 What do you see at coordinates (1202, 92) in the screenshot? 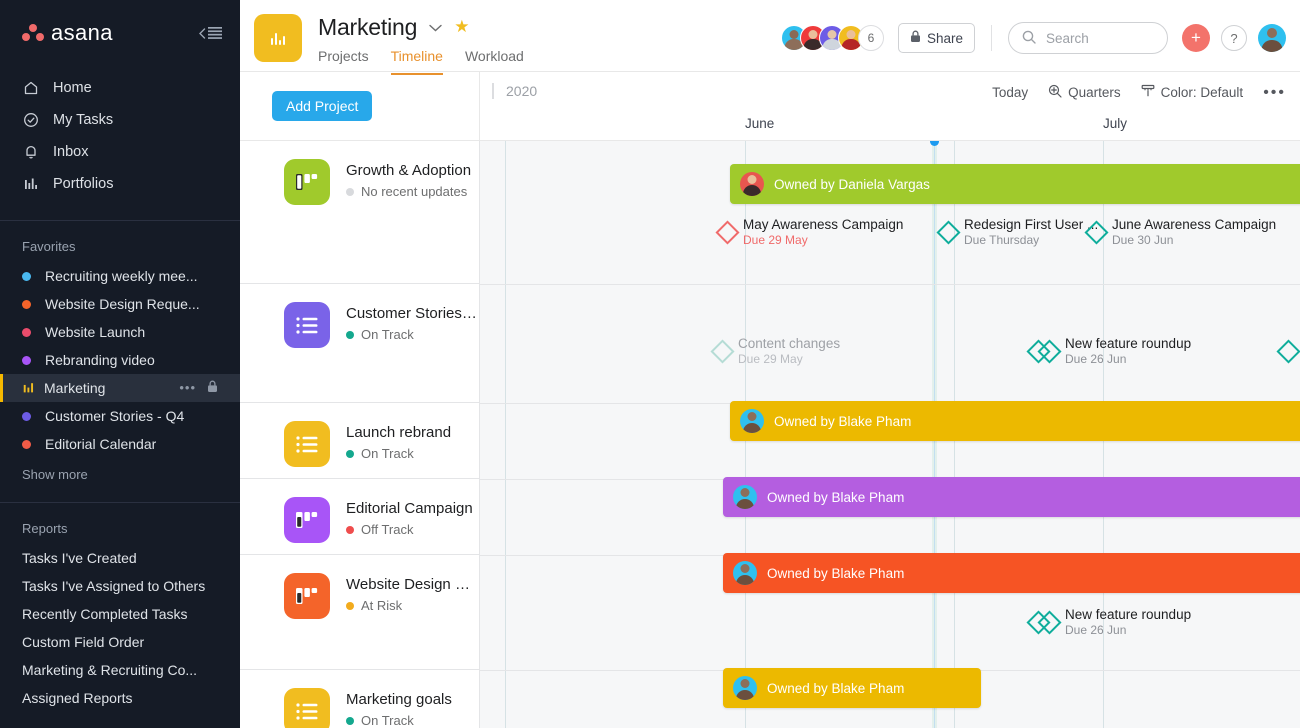
I see `color-label: Color: Default` at bounding box center [1202, 92].